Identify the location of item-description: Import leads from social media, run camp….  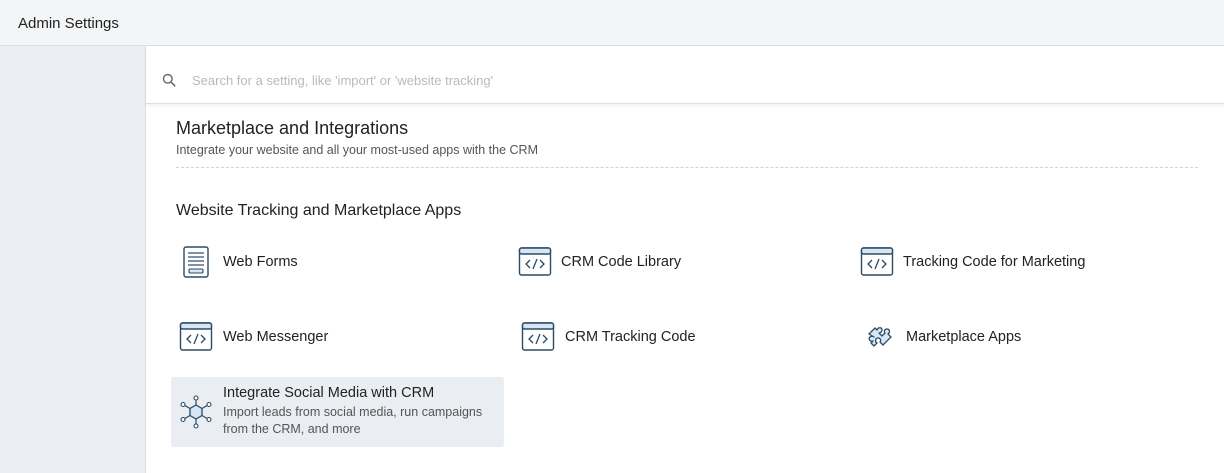
(353, 420).